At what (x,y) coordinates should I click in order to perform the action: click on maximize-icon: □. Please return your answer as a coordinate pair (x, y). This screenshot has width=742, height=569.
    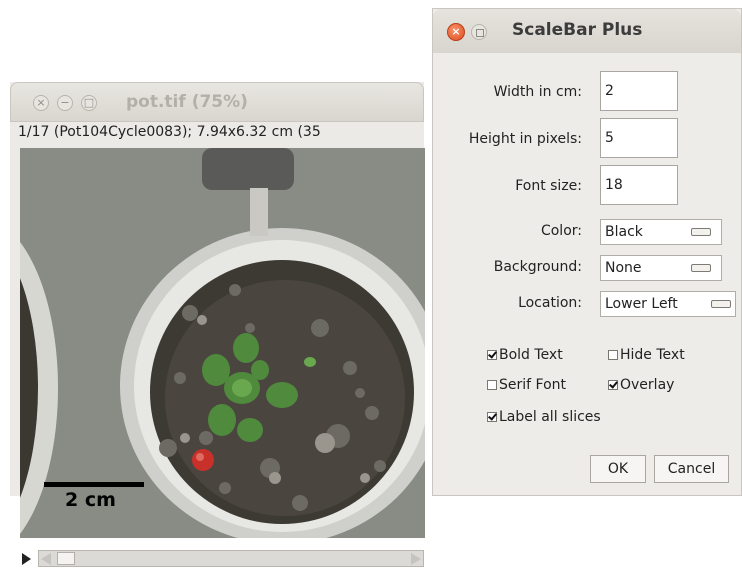
    Looking at the image, I should click on (89, 103).